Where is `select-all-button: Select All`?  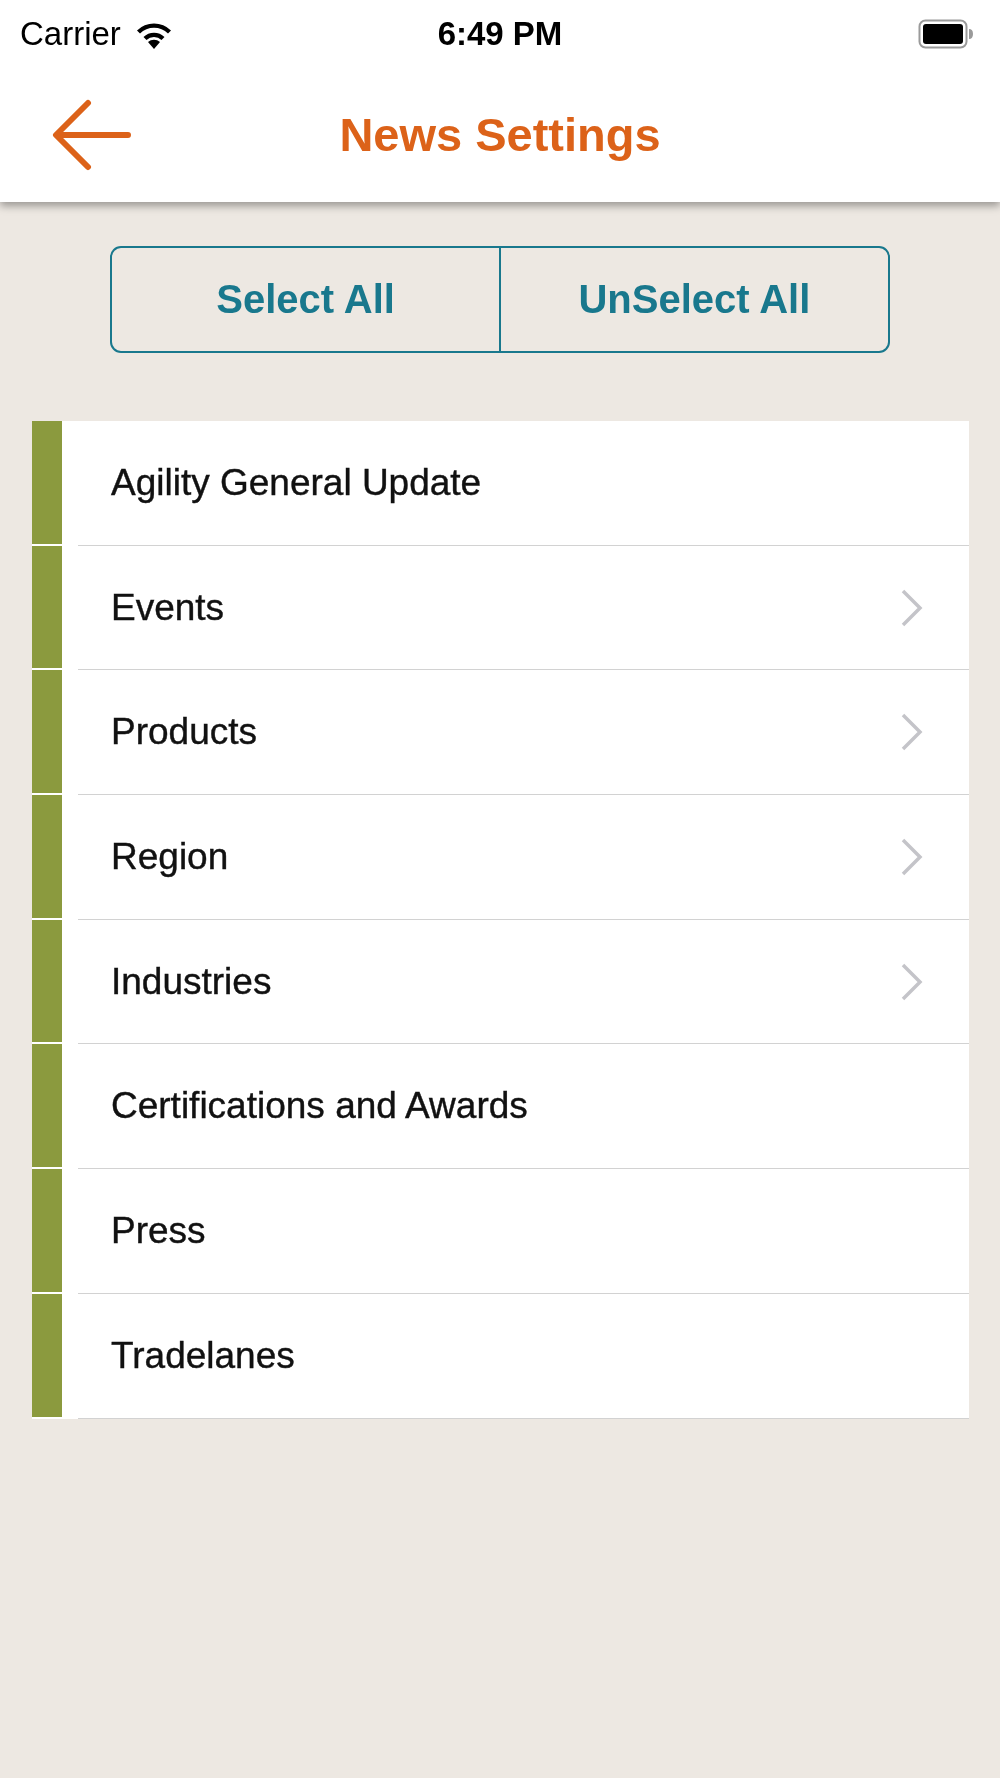
select-all-button: Select All is located at coordinates (306, 299).